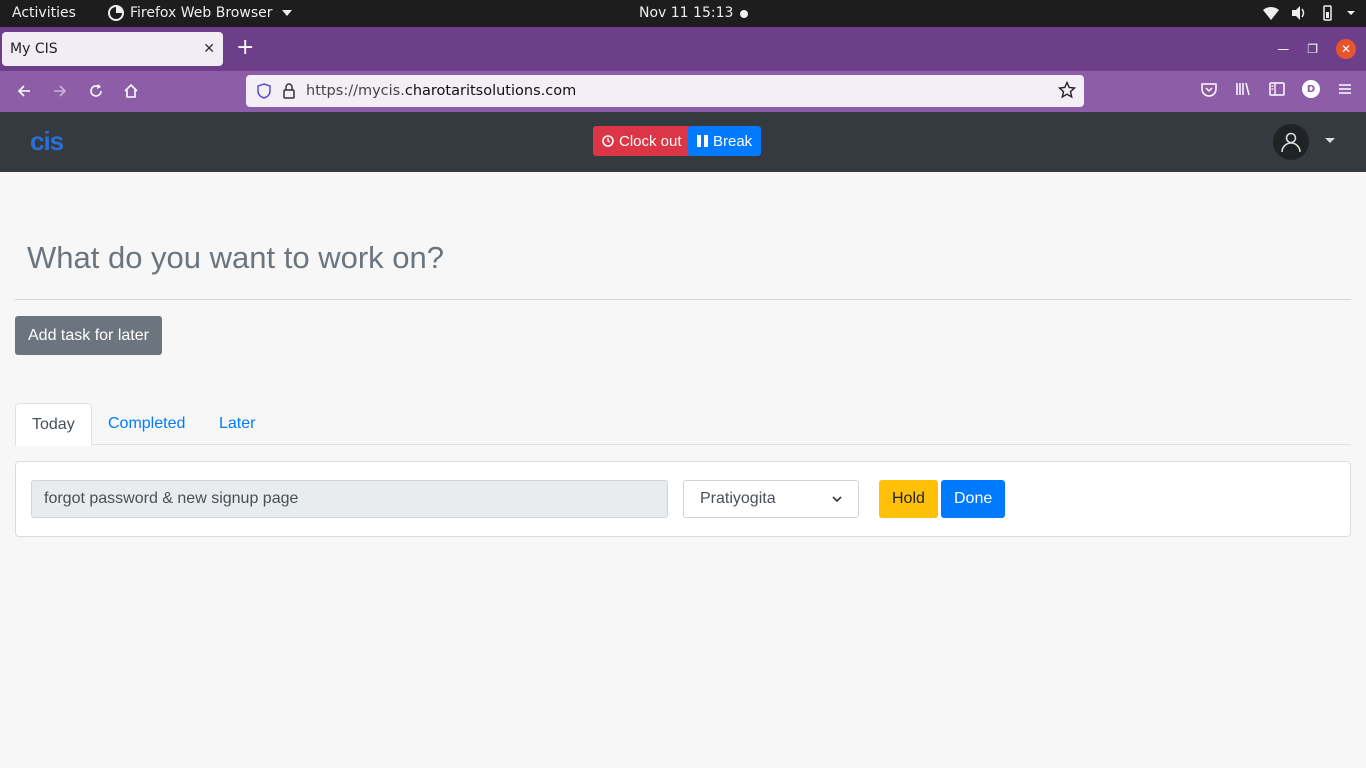 This screenshot has width=1366, height=768. I want to click on clock-out-button: Clock out, so click(642, 141).